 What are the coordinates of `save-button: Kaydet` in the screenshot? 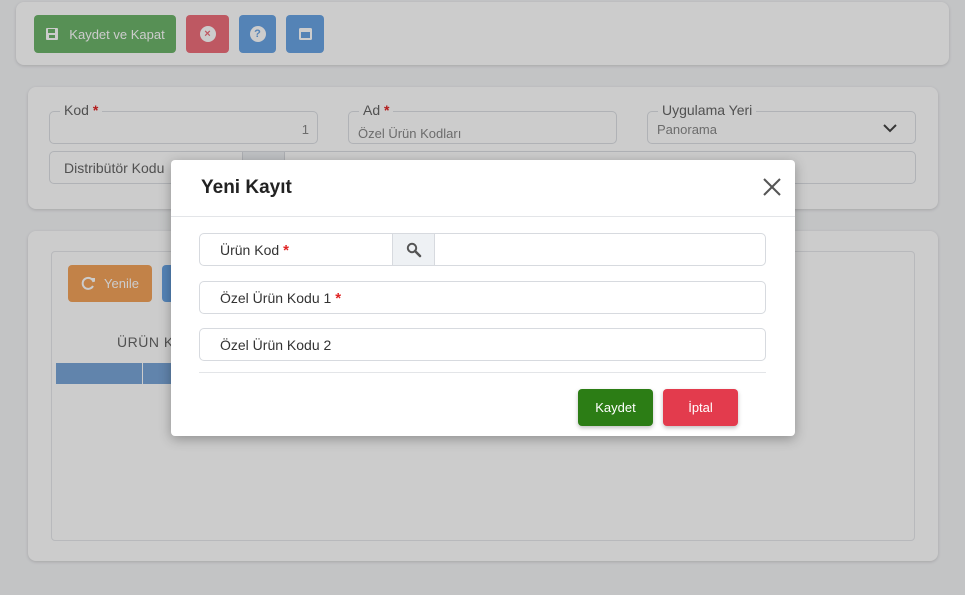 It's located at (615, 407).